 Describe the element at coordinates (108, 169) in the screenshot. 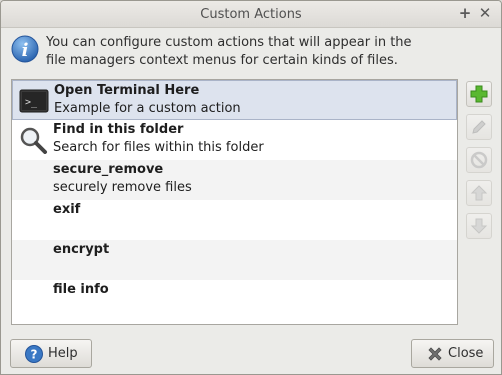

I see `action-name: secure_remove` at that location.